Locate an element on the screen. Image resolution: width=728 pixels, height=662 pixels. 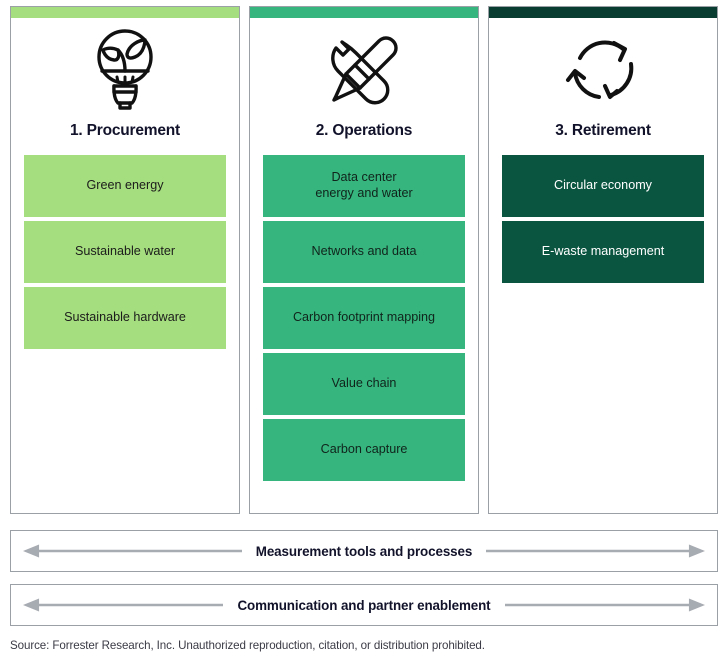
lightbulb-plant-icon is located at coordinates (125, 69).